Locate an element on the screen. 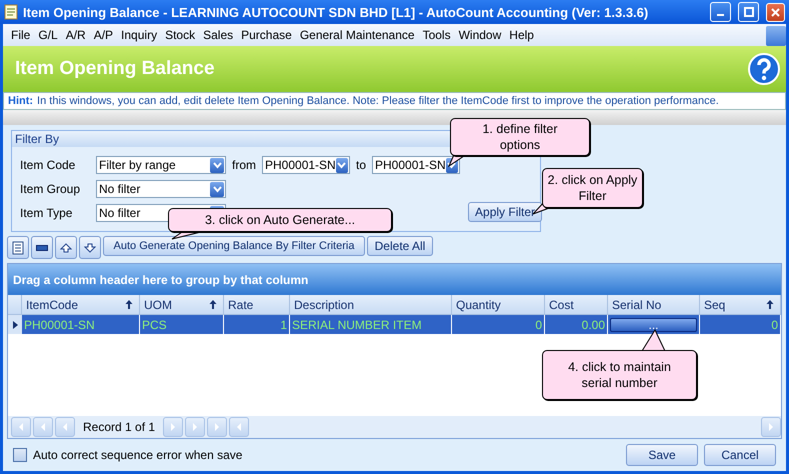  hint-text: Hint: In this windows, you can add, edit delete Item Opening Balance. Note: Please filter the ItemCode first to improve the operation performance. is located at coordinates (394, 101).